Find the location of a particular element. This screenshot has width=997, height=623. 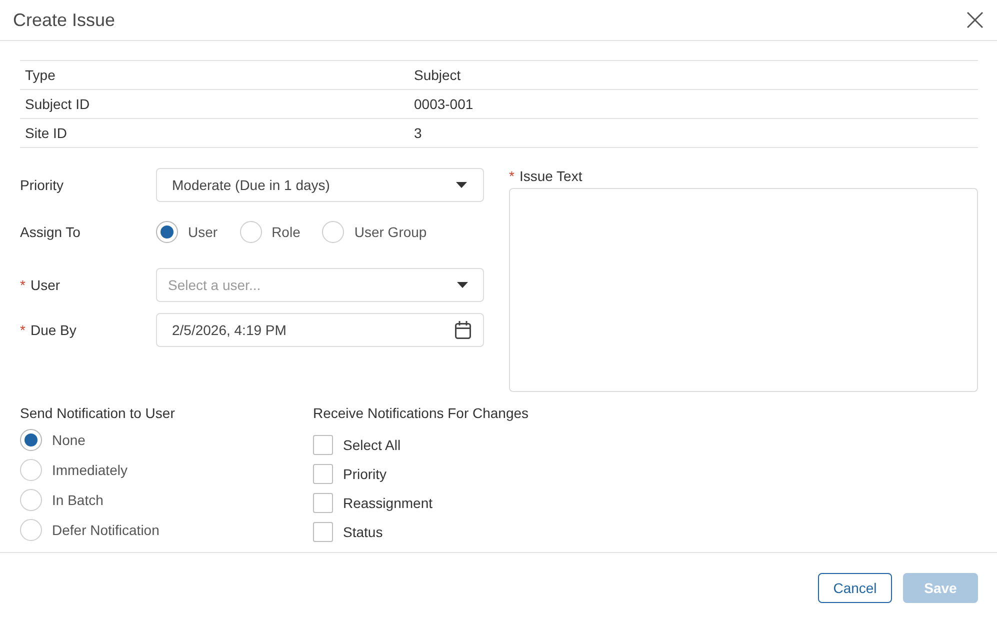

option-label: User is located at coordinates (203, 232).